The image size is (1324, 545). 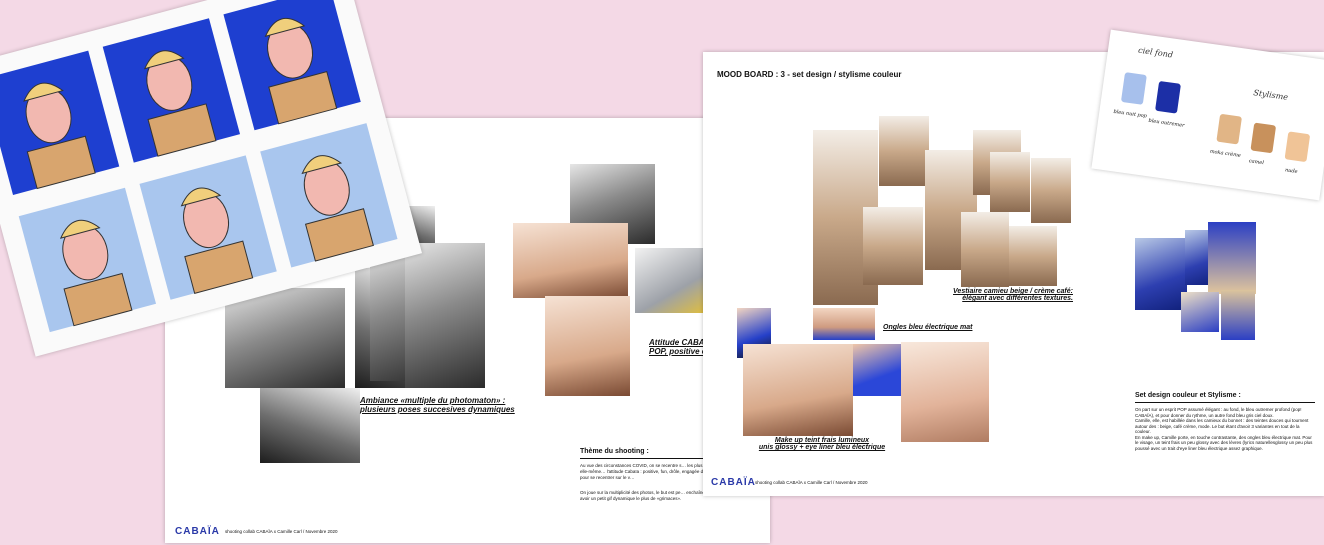 What do you see at coordinates (1225, 153) in the screenshot?
I see `swatch-label: moka crème` at bounding box center [1225, 153].